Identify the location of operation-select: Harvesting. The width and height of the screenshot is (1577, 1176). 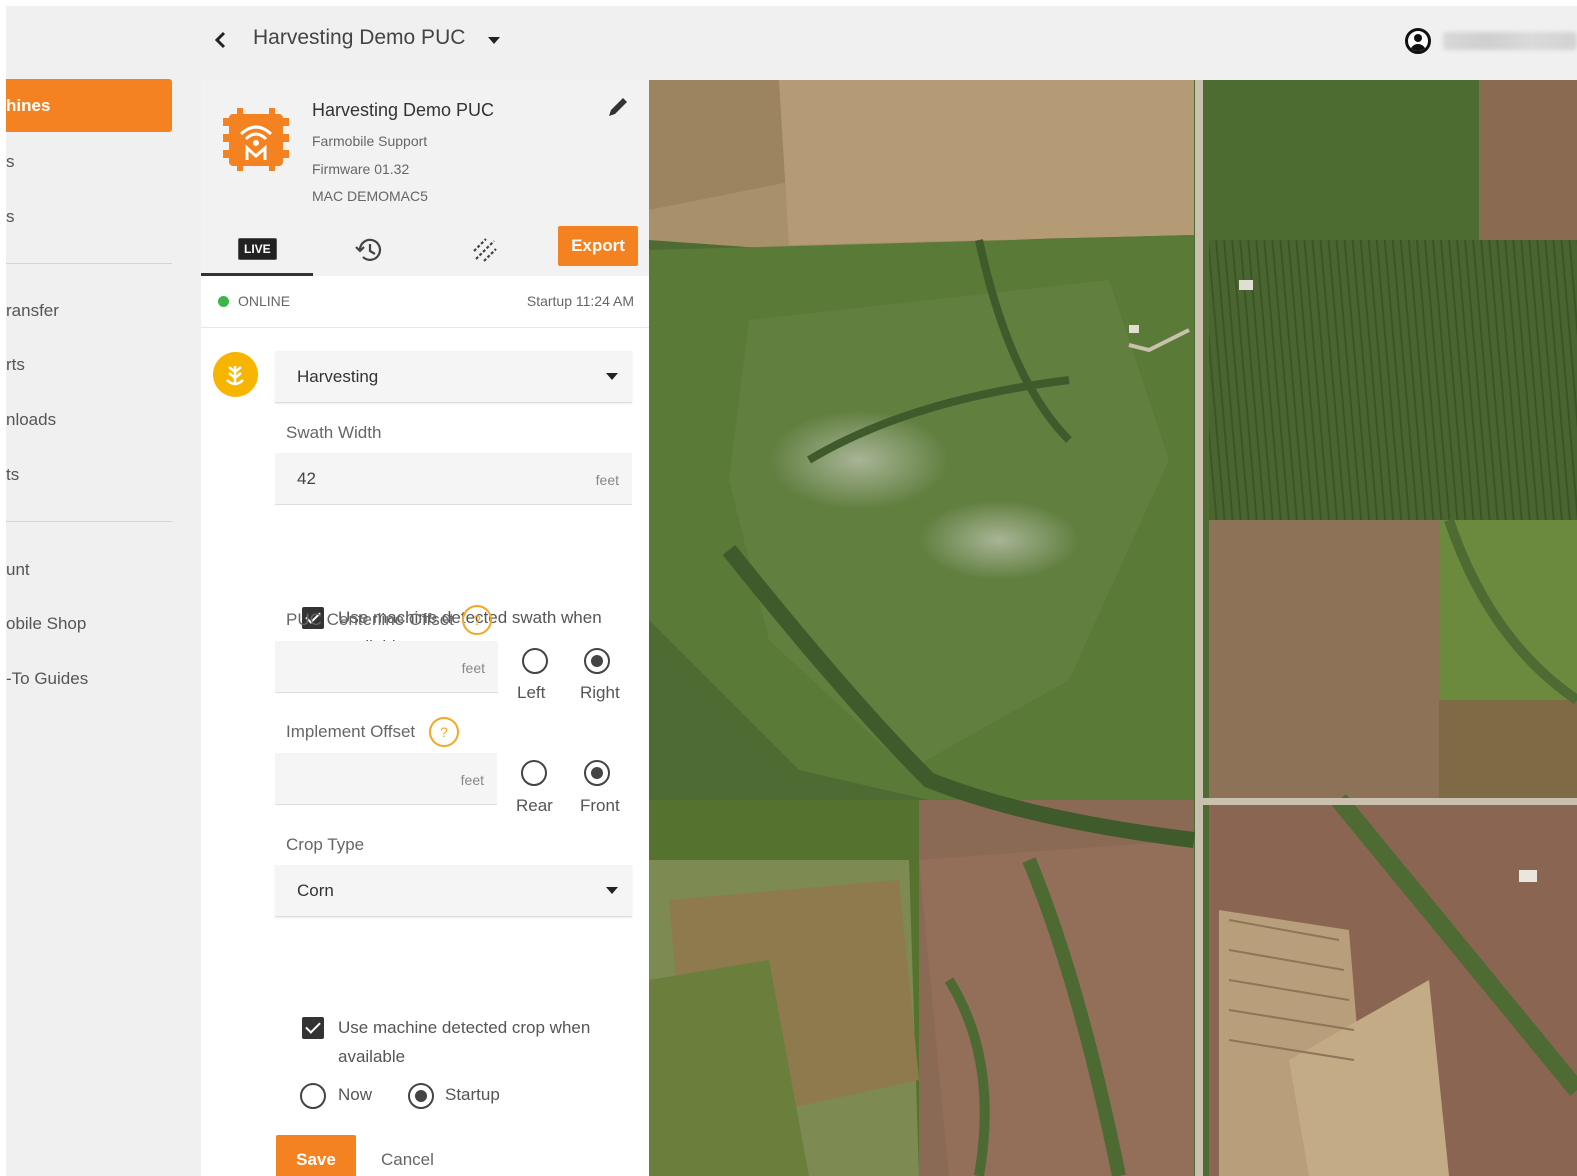
(453, 377).